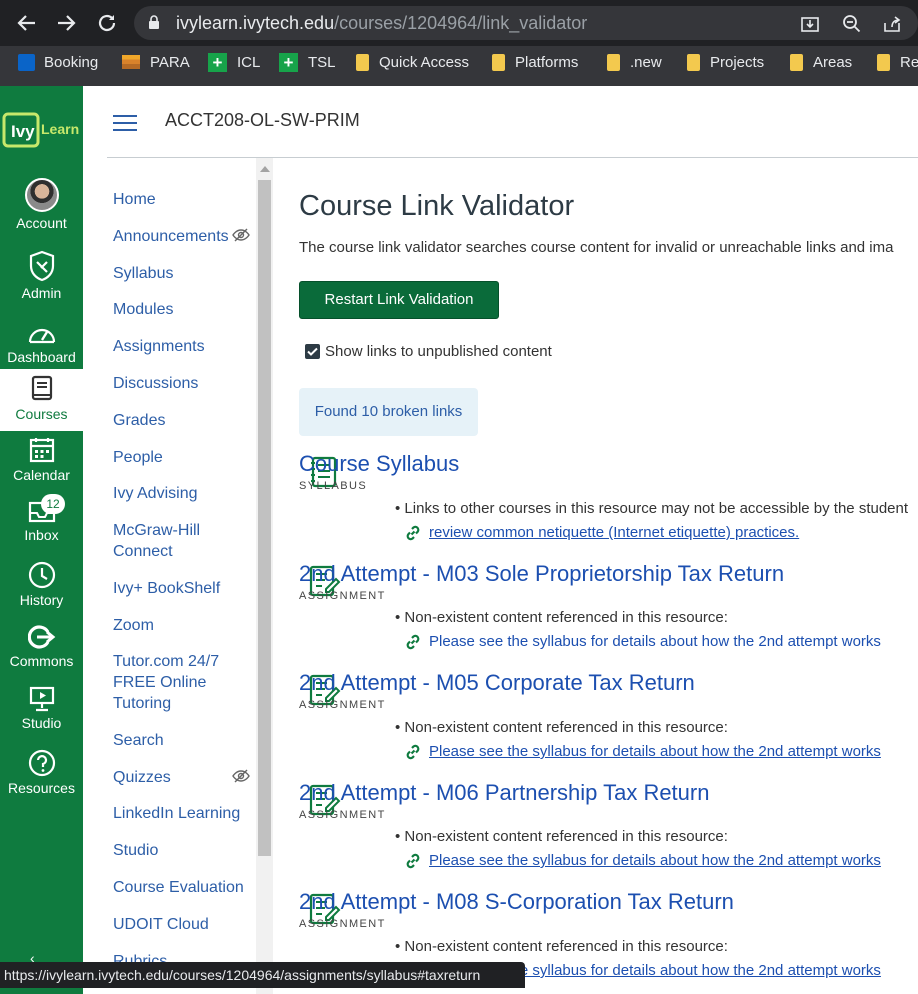 The width and height of the screenshot is (918, 994). What do you see at coordinates (41, 223) in the screenshot?
I see `rail-label: Account` at bounding box center [41, 223].